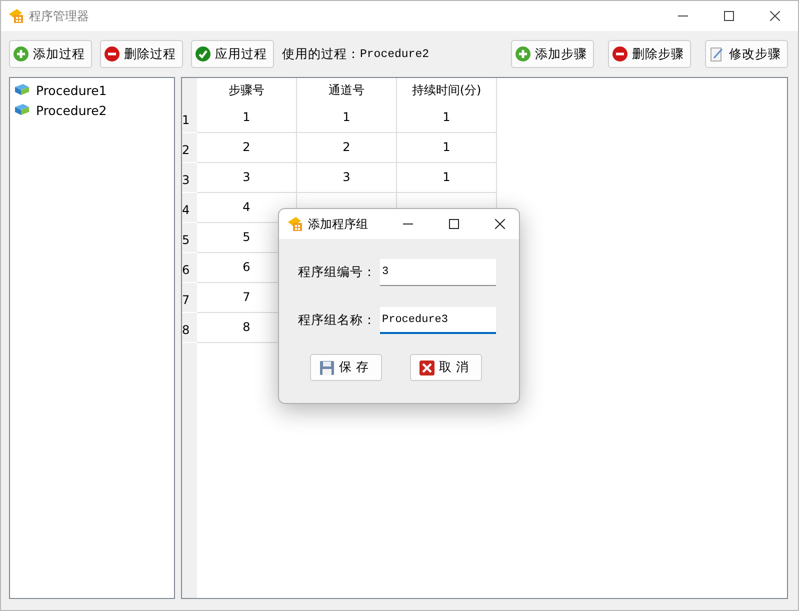  Describe the element at coordinates (189, 267) in the screenshot. I see `row-header: 6` at that location.